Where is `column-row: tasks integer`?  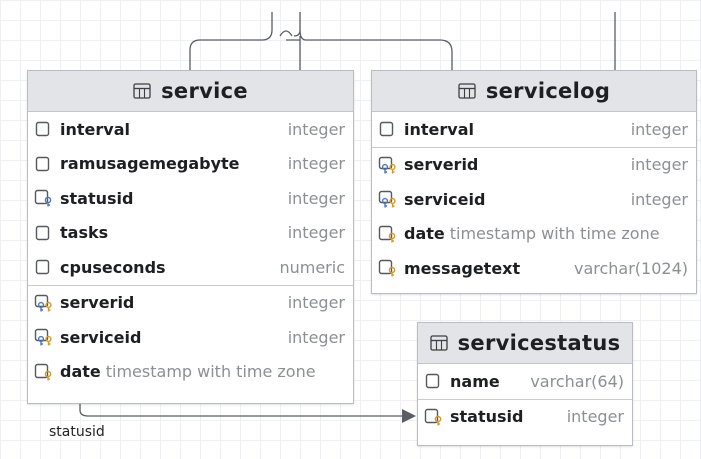 column-row: tasks integer is located at coordinates (190, 233).